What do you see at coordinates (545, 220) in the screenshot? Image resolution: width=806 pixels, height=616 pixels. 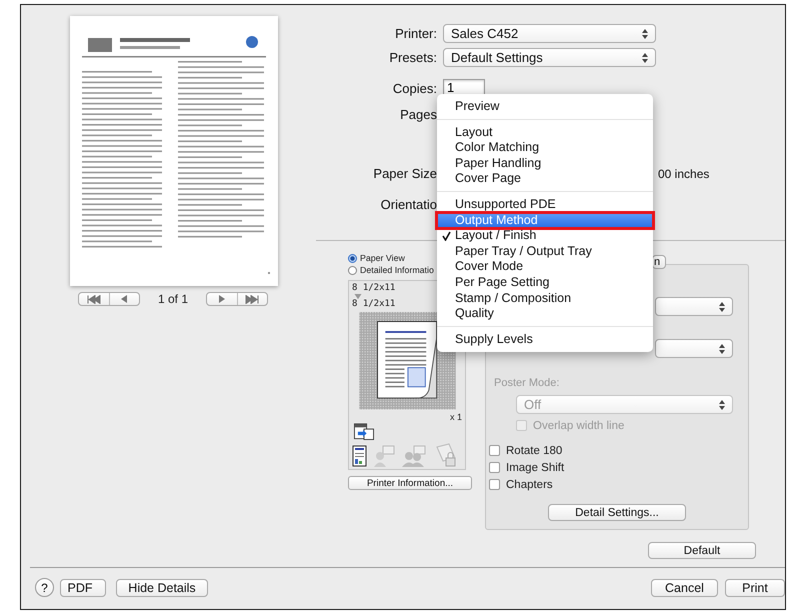 I see `menu-item: Output Method` at bounding box center [545, 220].